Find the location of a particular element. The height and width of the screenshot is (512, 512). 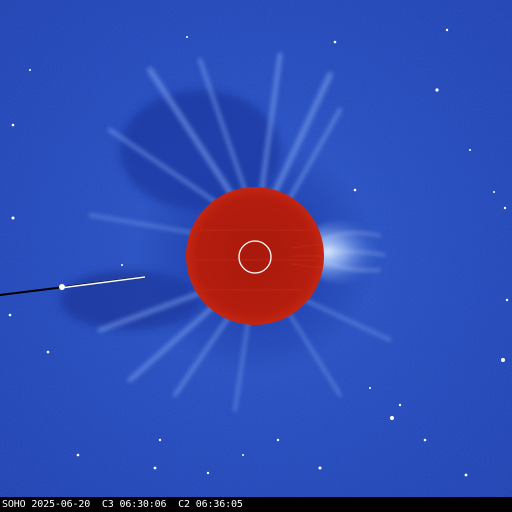

caption-observatory: SOHO is located at coordinates (14, 504).